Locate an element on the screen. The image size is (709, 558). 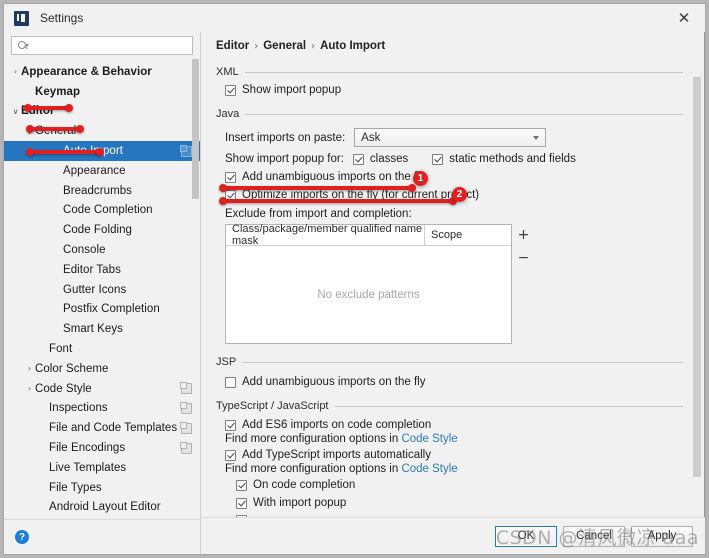
link-code-style-2: Code Style is located at coordinates (429, 469).